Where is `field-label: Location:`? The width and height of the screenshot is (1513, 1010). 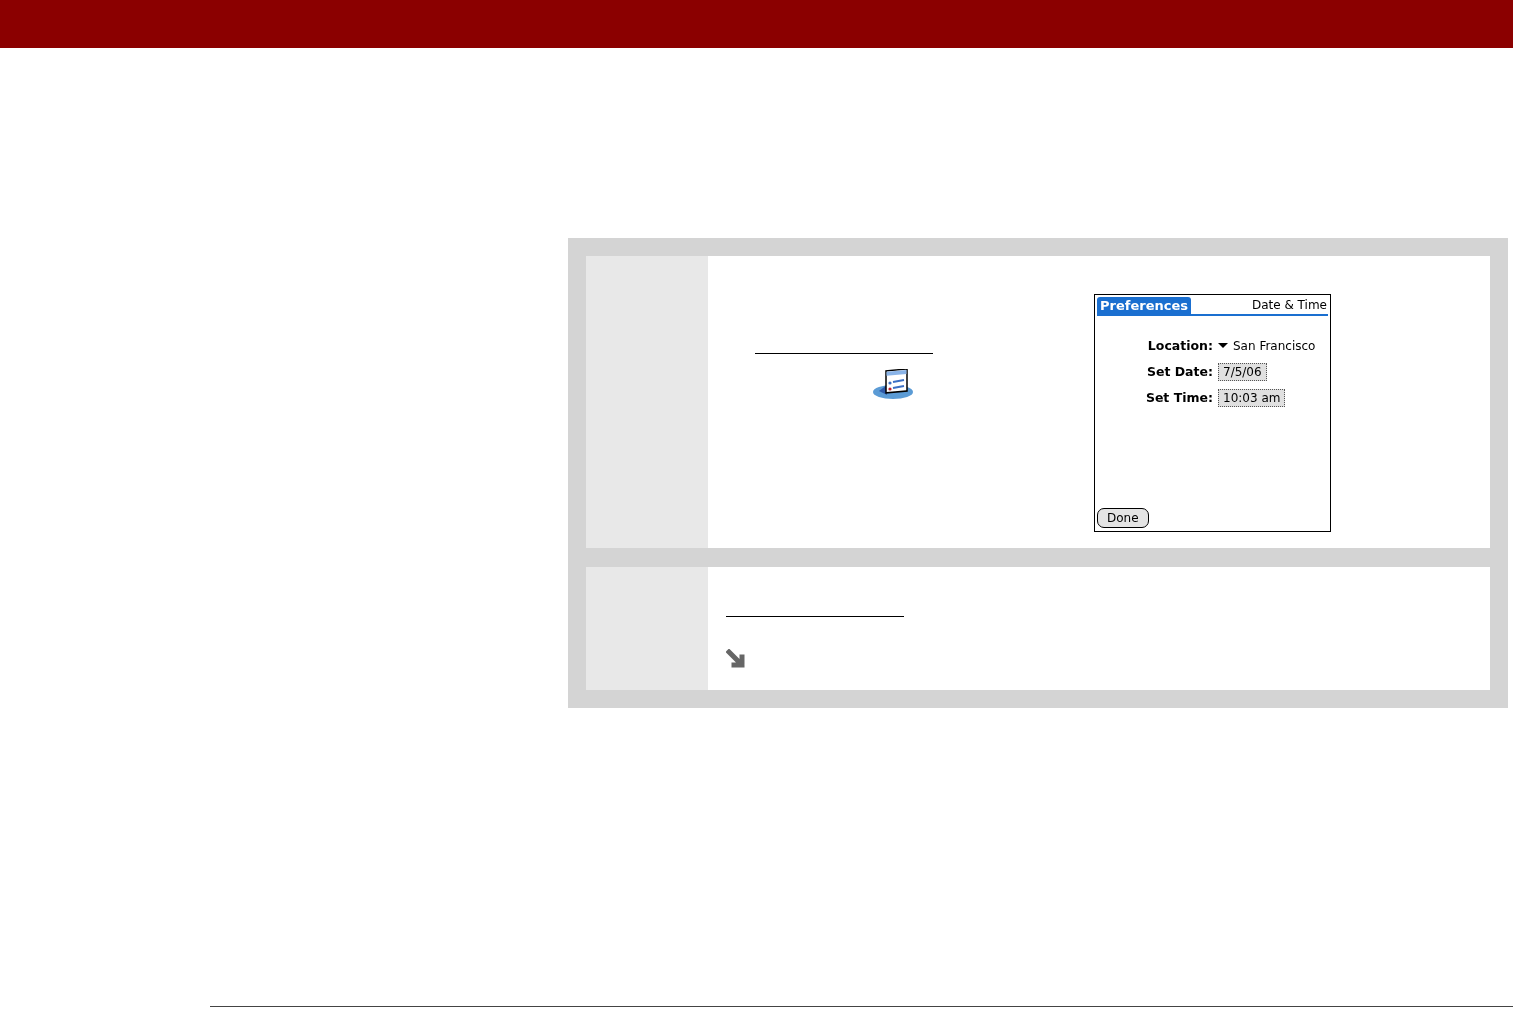
field-label: Location: is located at coordinates (1179, 346).